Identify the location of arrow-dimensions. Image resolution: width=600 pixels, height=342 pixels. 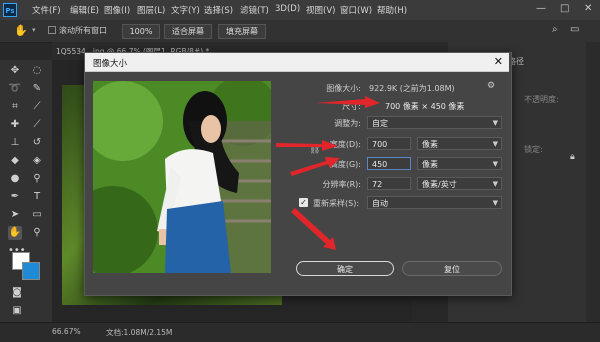
(347, 102).